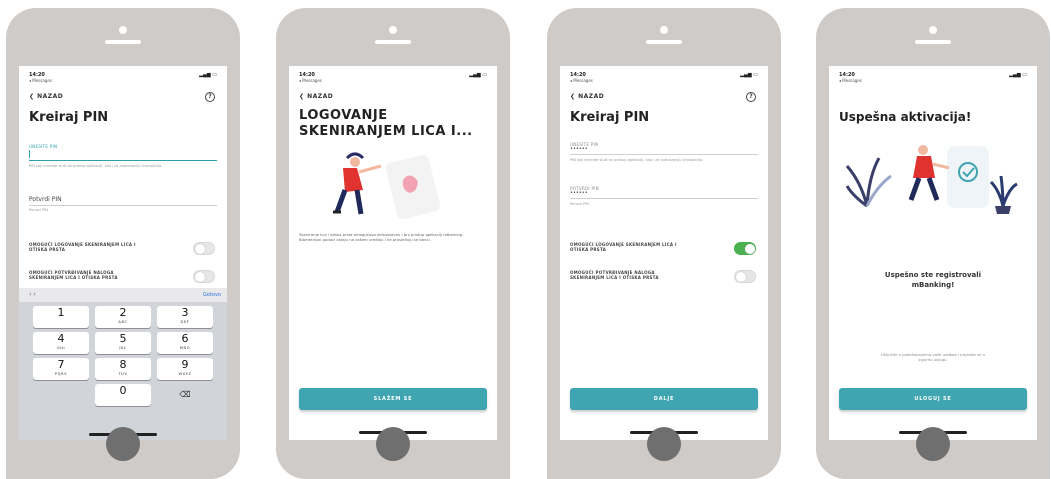 This screenshot has width=1051, height=479. I want to click on pin-input: ••••••, so click(579, 149).